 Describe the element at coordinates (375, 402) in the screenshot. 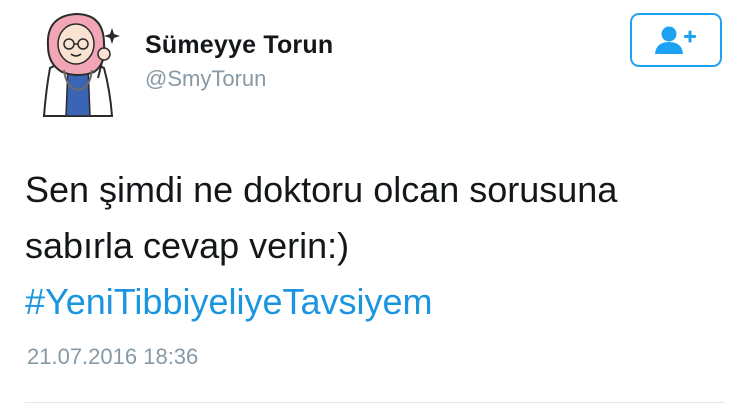

I see `divider` at that location.